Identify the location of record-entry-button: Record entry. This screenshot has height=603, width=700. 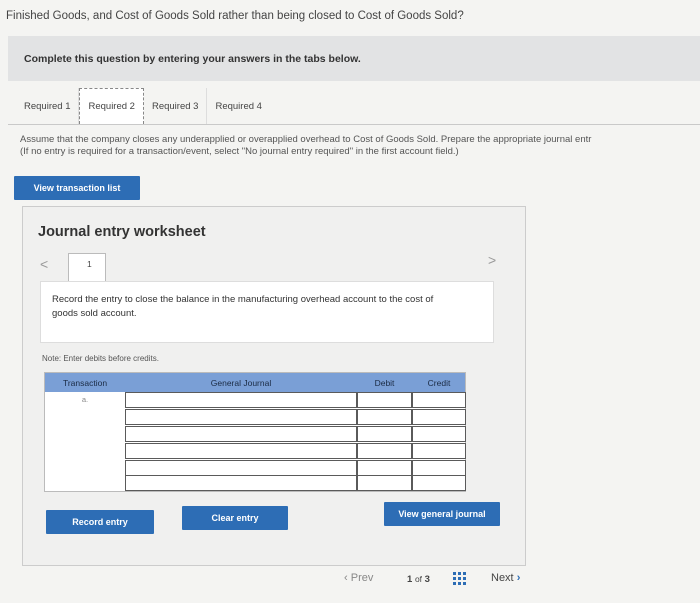
(100, 522).